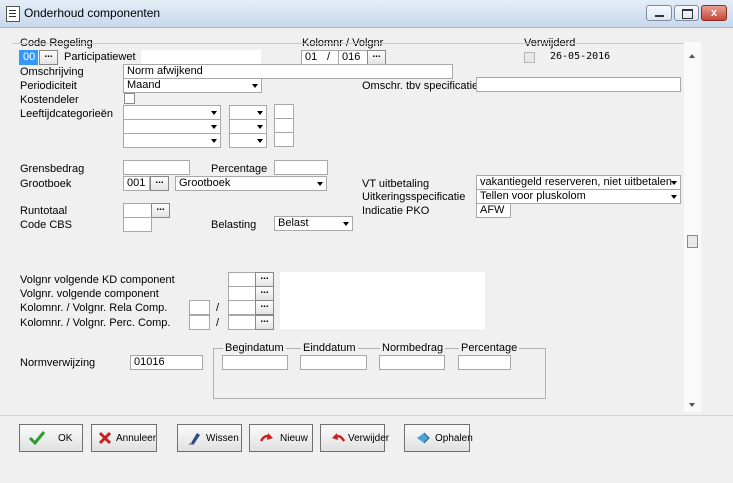 Image resolution: width=733 pixels, height=483 pixels. Describe the element at coordinates (301, 167) in the screenshot. I see `percentage-input` at that location.